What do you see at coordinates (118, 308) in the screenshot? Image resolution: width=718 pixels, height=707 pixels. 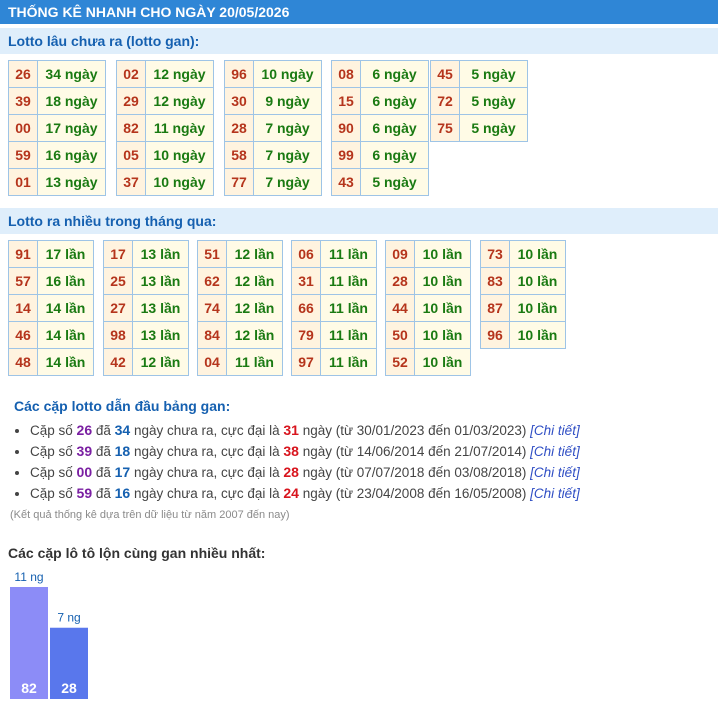 I see `frequent-number: 27` at bounding box center [118, 308].